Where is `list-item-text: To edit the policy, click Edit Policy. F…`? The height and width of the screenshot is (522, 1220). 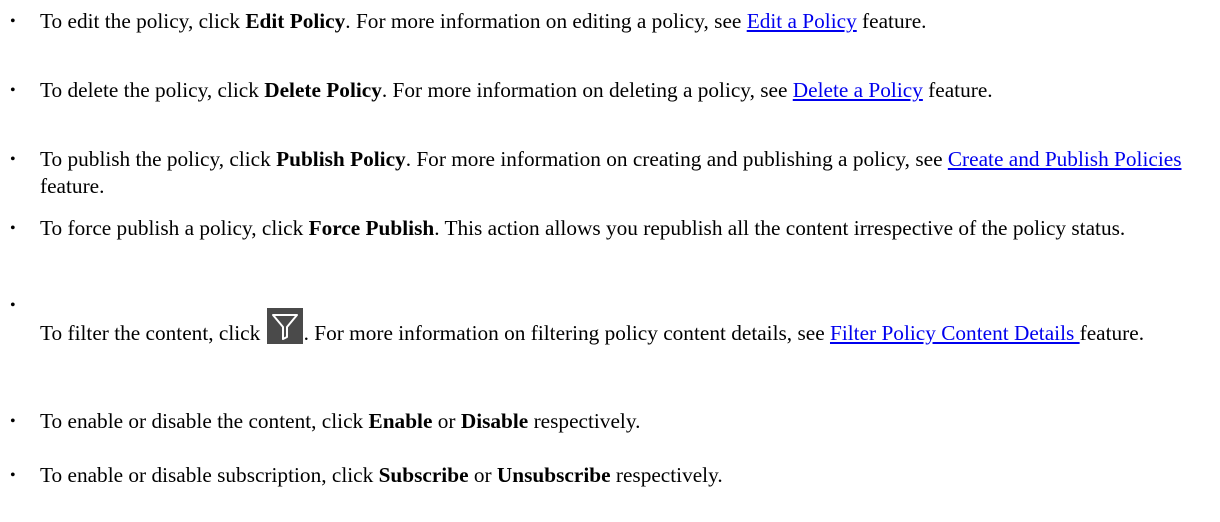
list-item-text: To edit the policy, click Edit Policy. F… is located at coordinates (620, 21).